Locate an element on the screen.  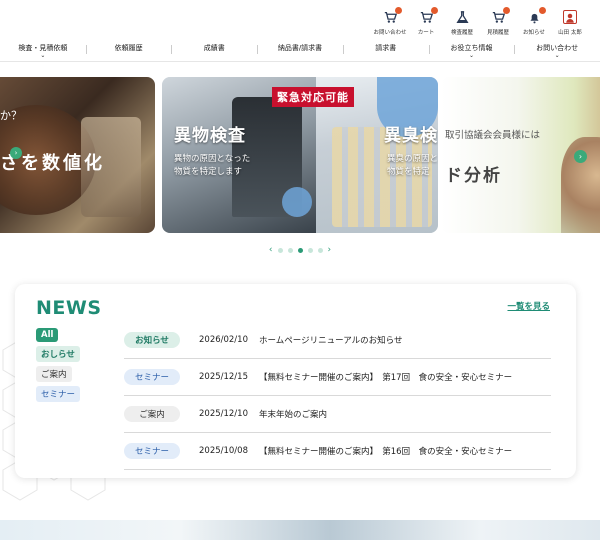
filter-seminar: セミナー is located at coordinates (58, 394).